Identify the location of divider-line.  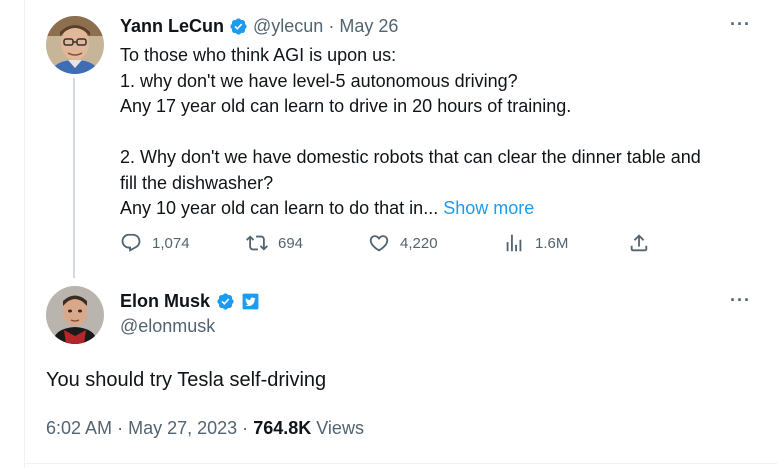
(400, 463).